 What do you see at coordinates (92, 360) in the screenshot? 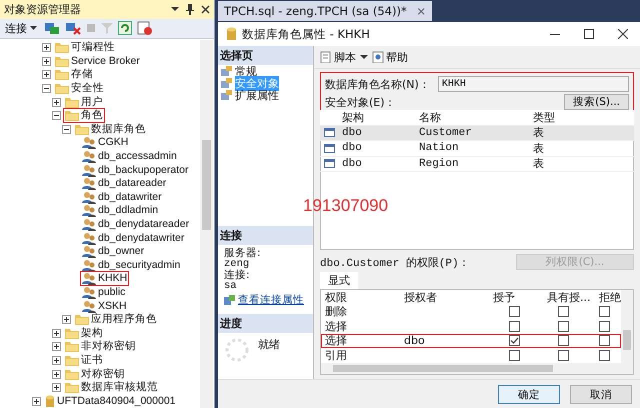
I see `tree-item: 证书` at bounding box center [92, 360].